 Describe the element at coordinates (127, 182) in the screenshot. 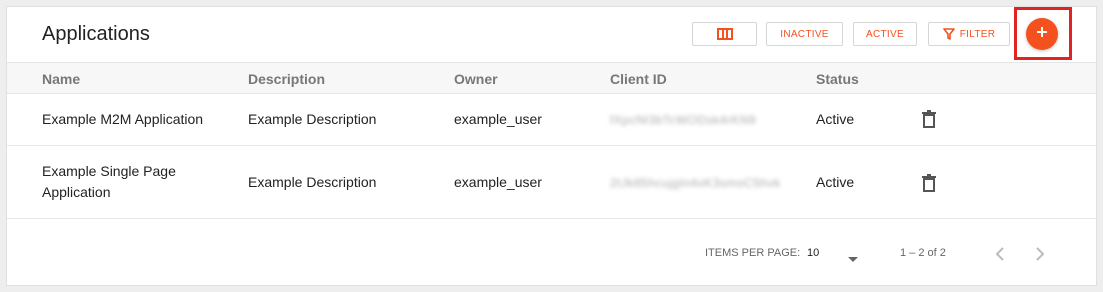

I see `app-name: Example Single Page Application` at that location.